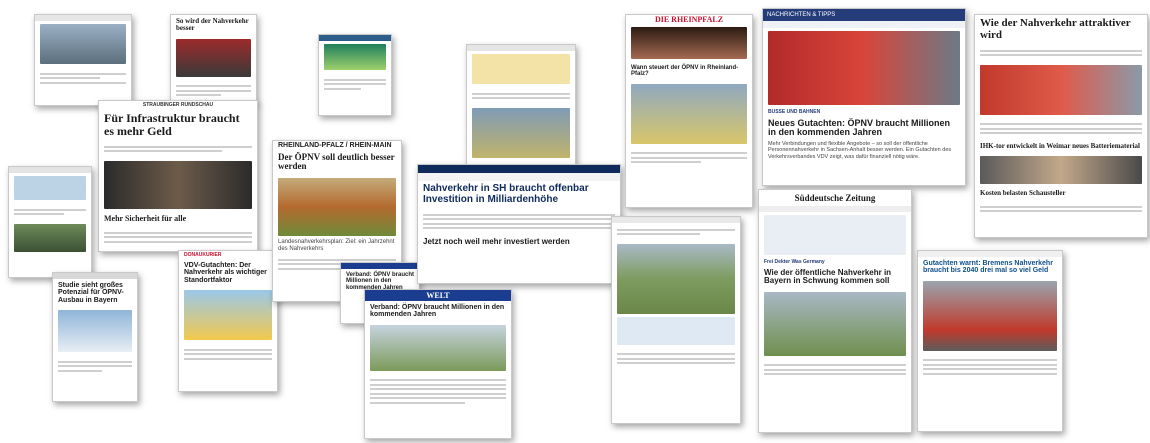  Describe the element at coordinates (213, 59) in the screenshot. I see `clipping-sz-print: So wird der Nahverkehr besser` at that location.